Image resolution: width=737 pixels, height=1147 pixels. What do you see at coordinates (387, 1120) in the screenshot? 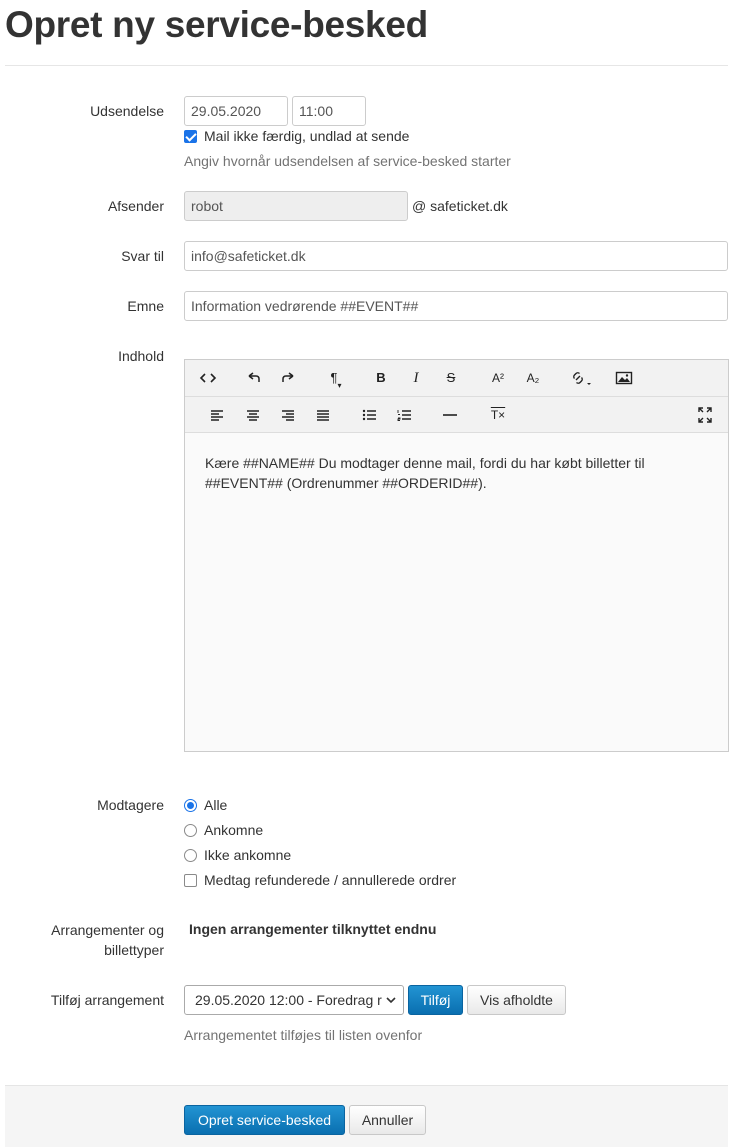
I see `cancel-button: Annuller` at bounding box center [387, 1120].